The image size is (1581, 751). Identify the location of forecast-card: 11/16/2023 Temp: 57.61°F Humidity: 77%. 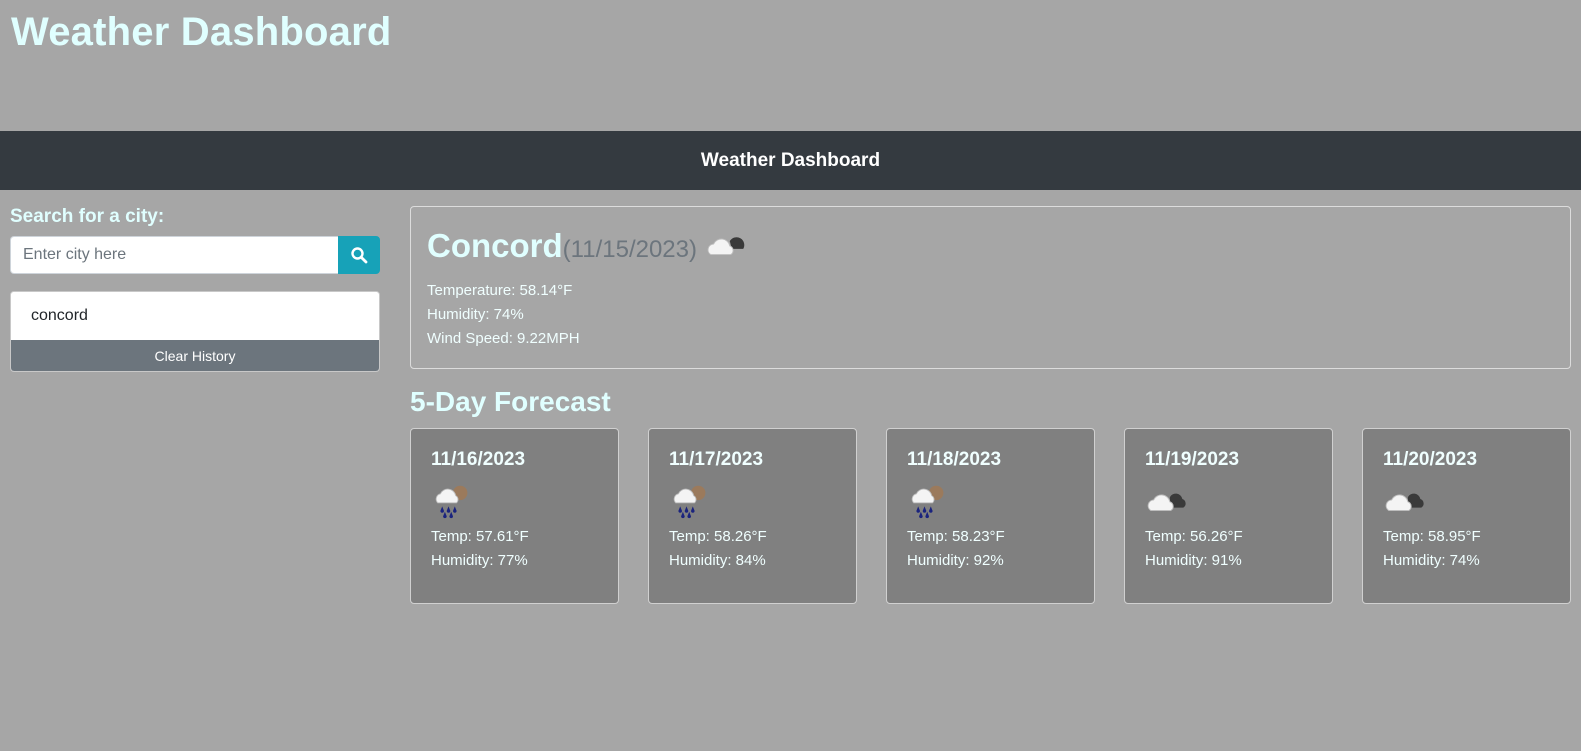
(514, 516).